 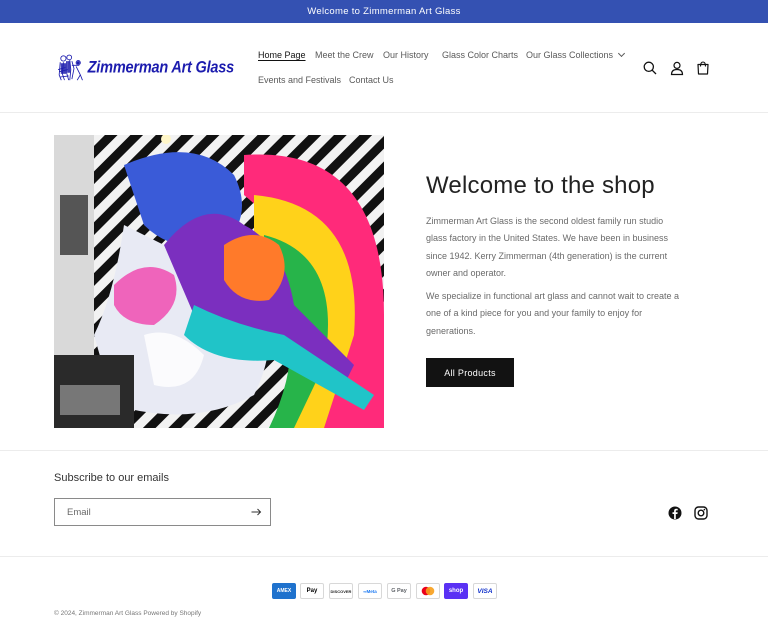 I want to click on amex-payment-icon: AMEX, so click(x=284, y=591).